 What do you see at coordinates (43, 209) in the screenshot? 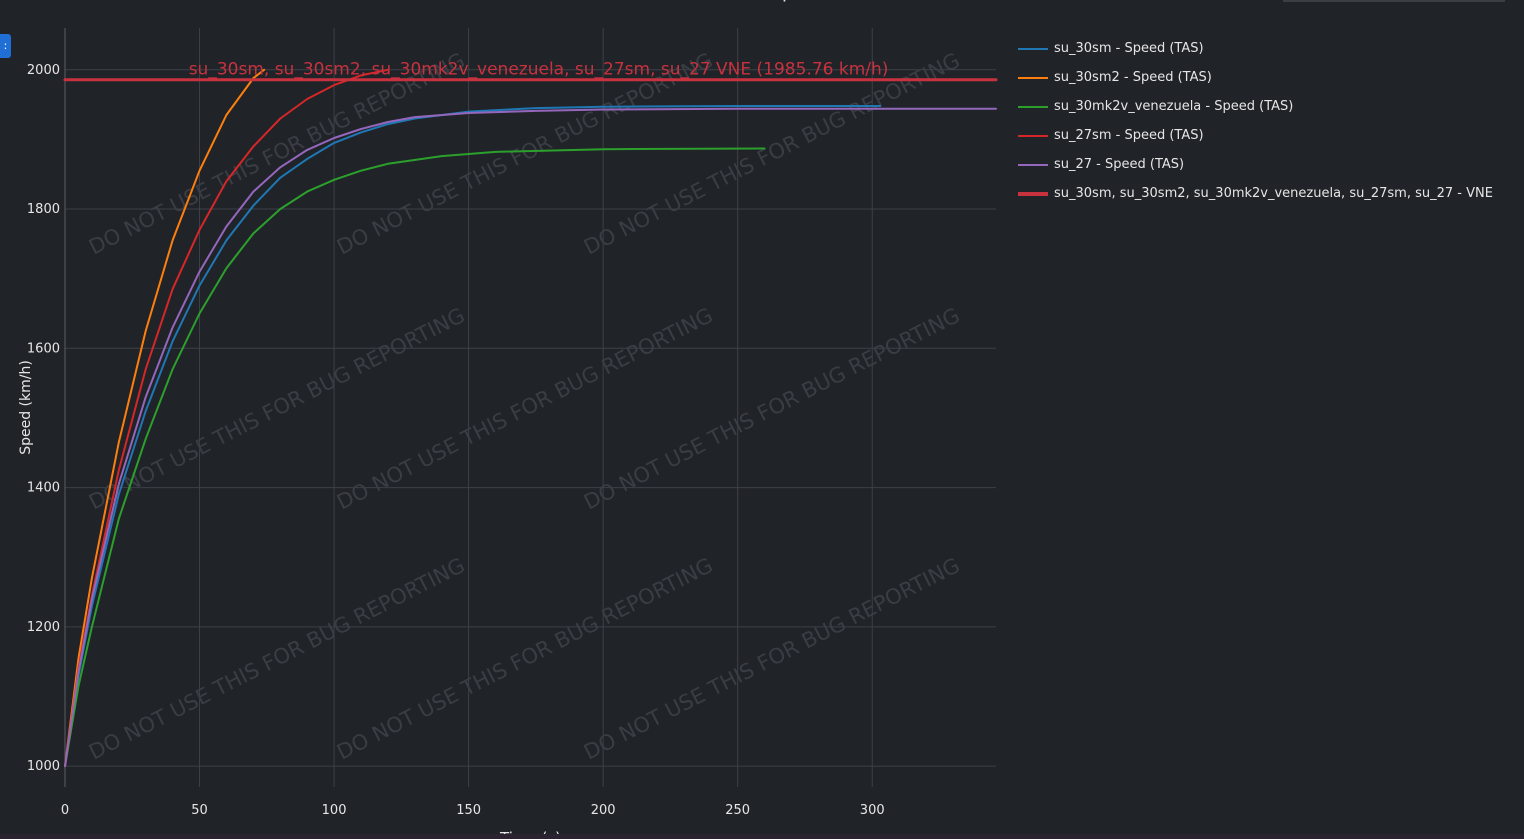
I see `y-tick-label: 1800` at bounding box center [43, 209].